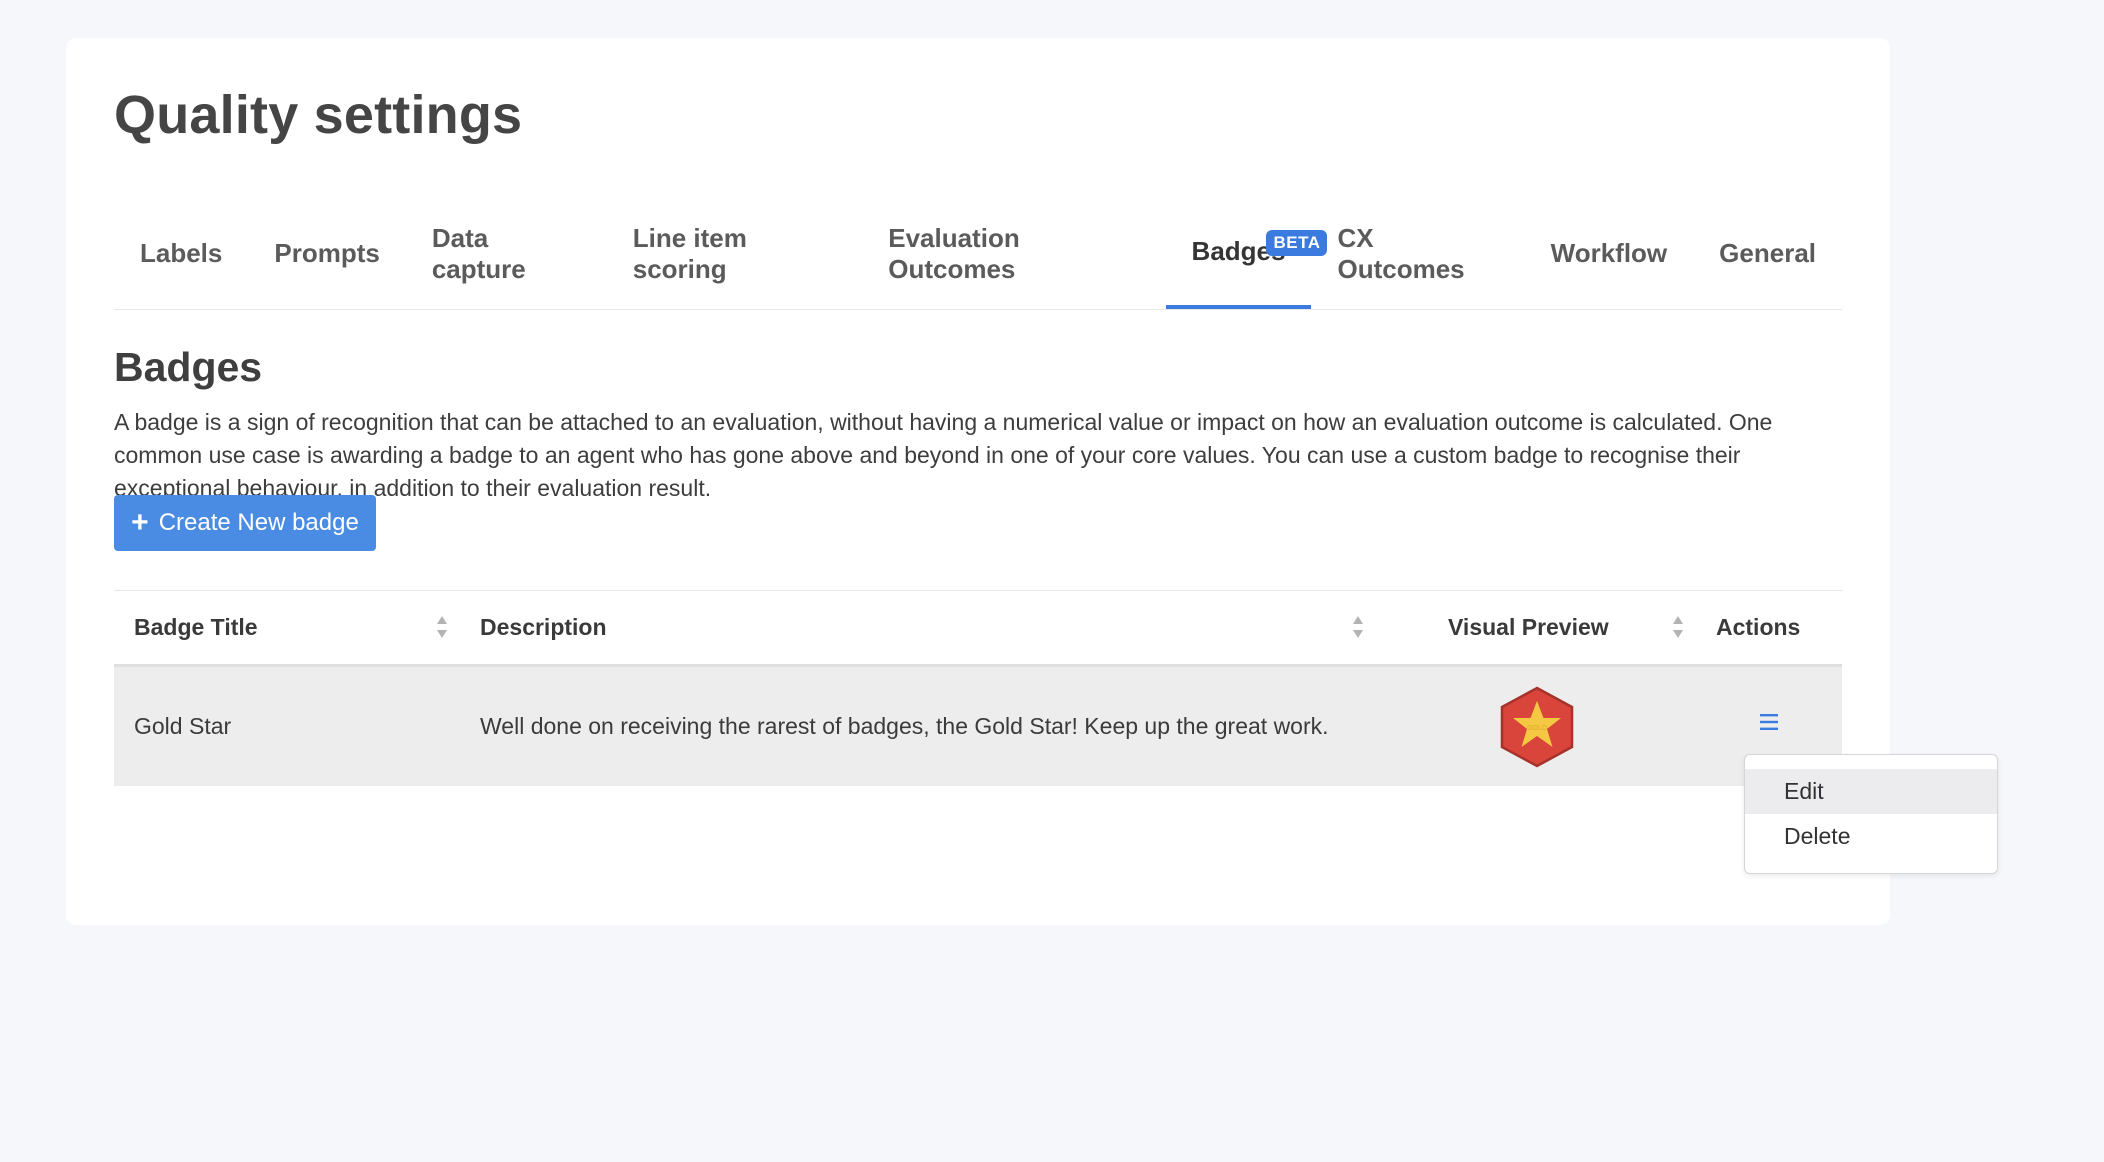 The height and width of the screenshot is (1162, 2104). I want to click on tab-label: Prompts, so click(327, 253).